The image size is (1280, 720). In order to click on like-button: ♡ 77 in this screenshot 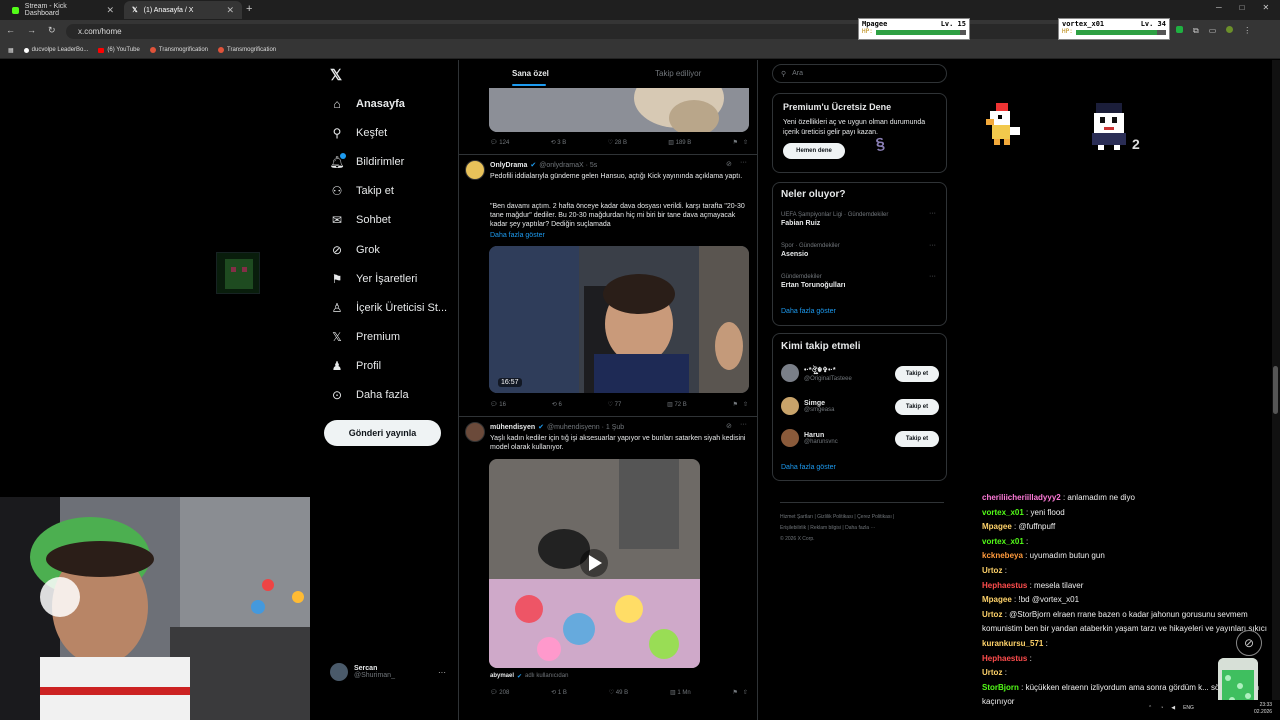, I will do `click(615, 404)`.